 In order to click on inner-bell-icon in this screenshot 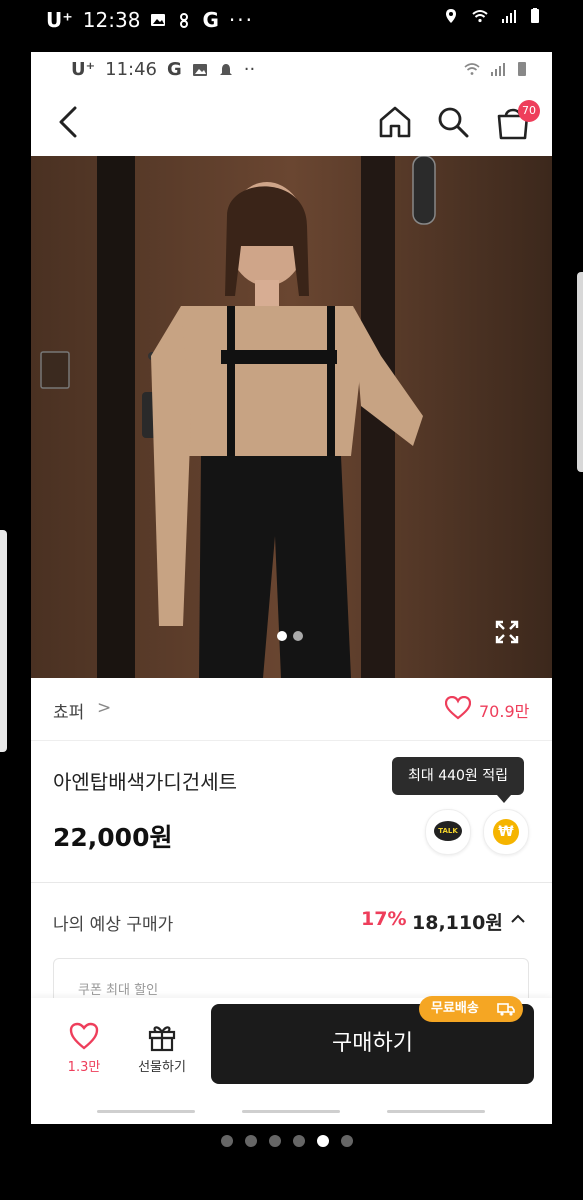, I will do `click(225, 69)`.